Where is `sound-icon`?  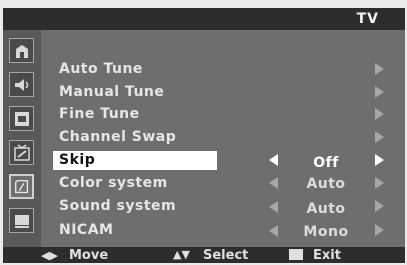
sound-icon is located at coordinates (21, 84).